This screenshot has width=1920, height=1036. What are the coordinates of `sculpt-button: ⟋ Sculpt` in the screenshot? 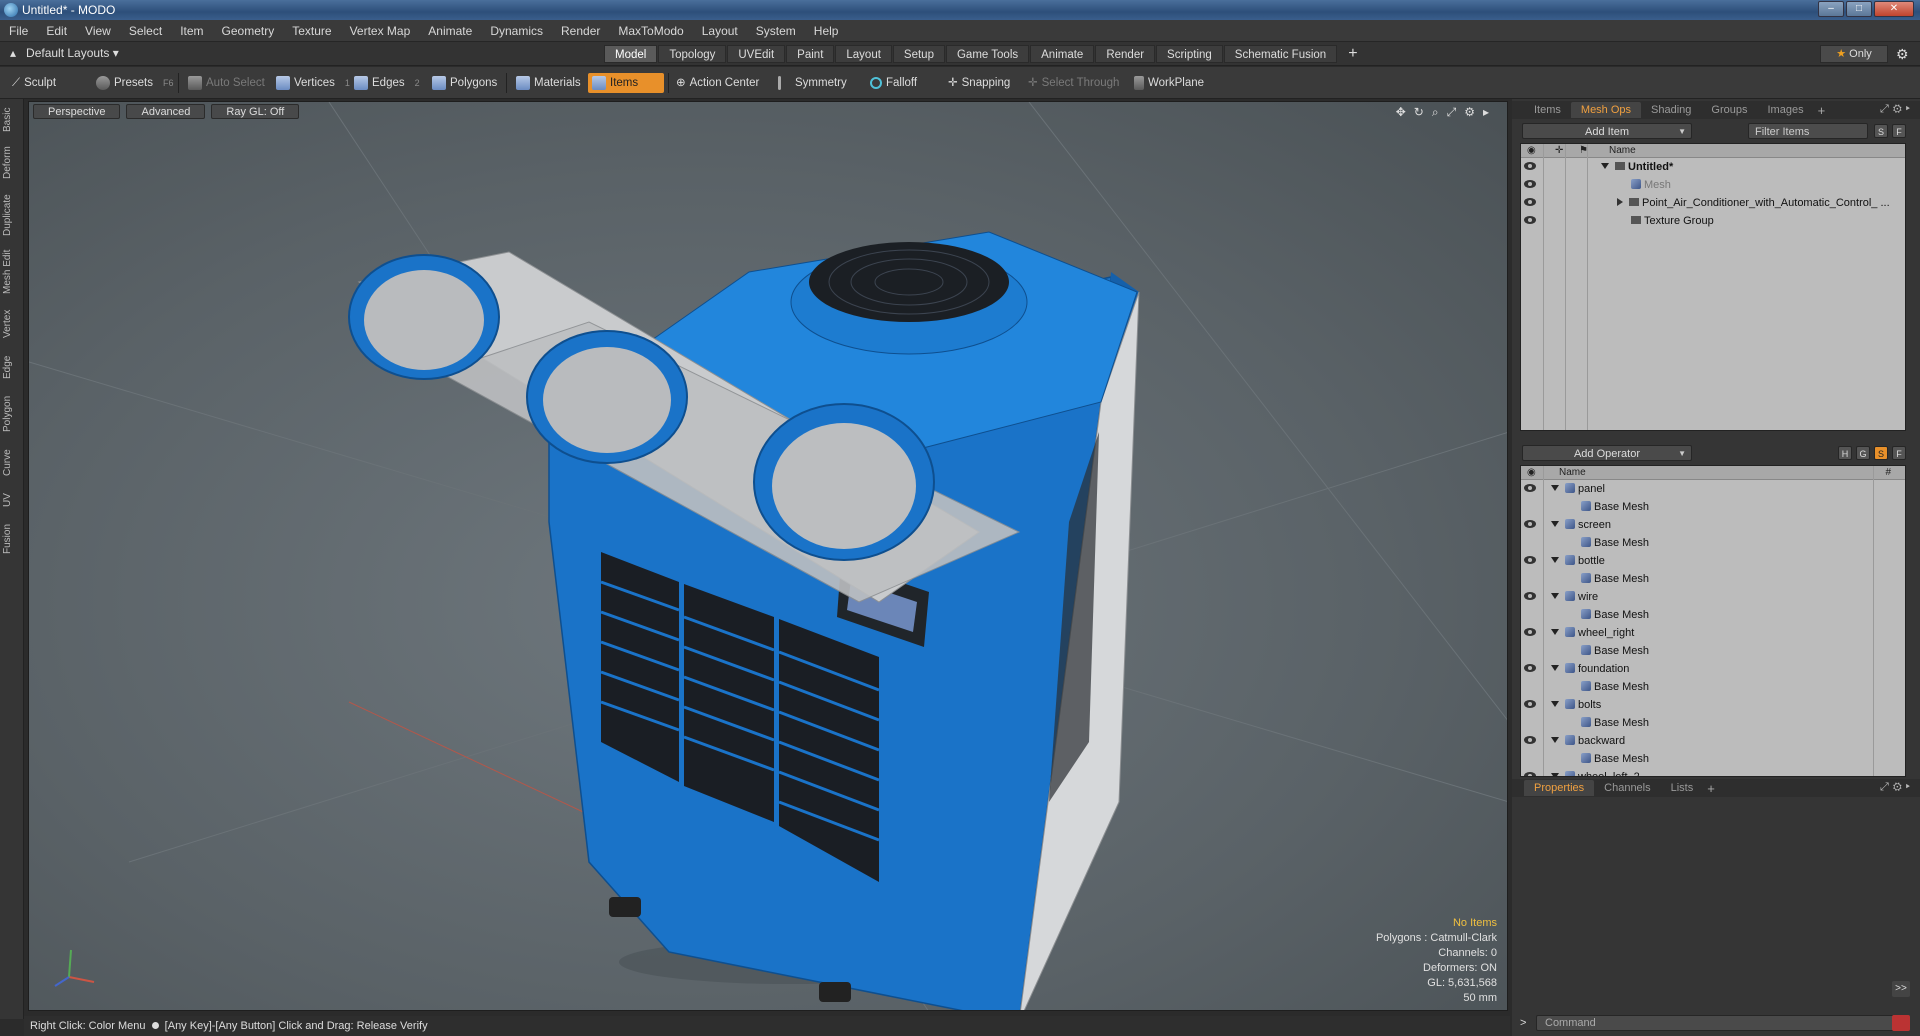 It's located at (34, 83).